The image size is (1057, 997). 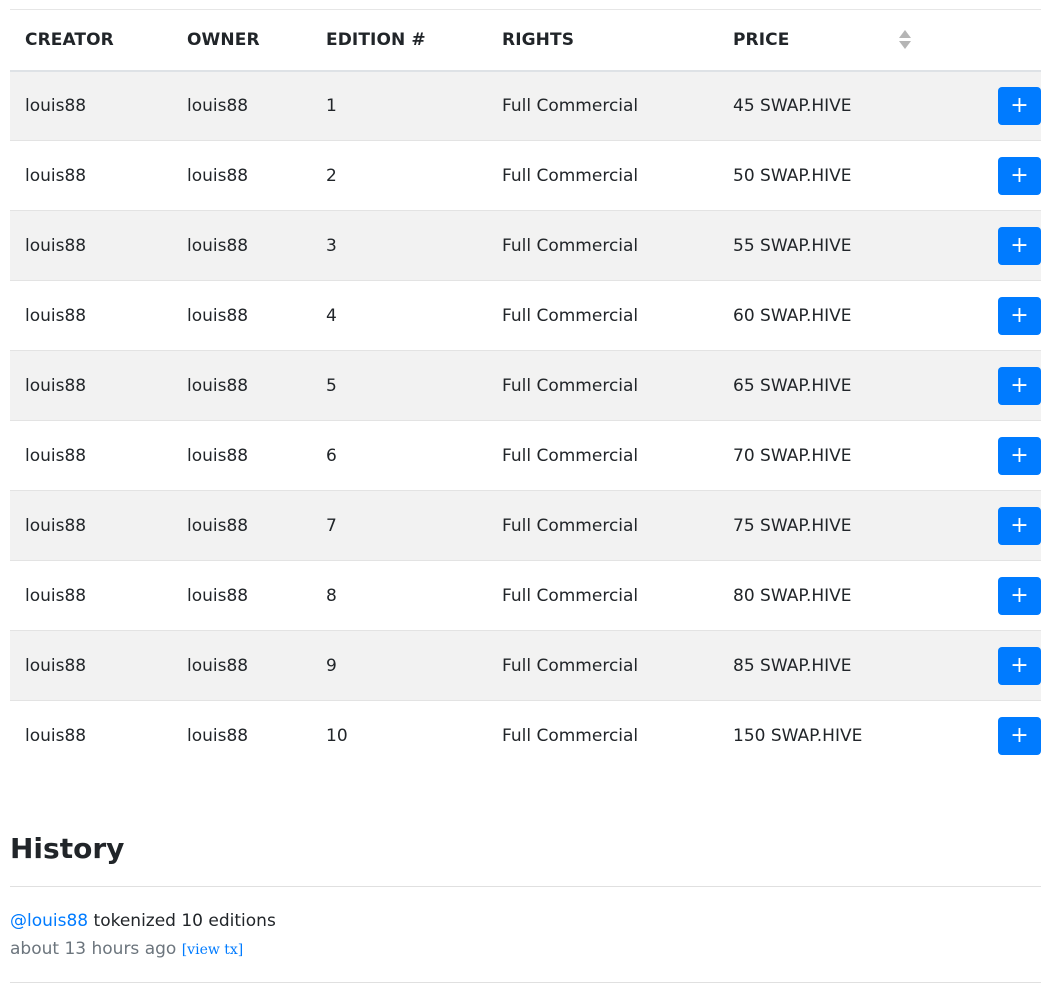 I want to click on cell-price: 70 SWAP.HIVE, so click(x=792, y=455).